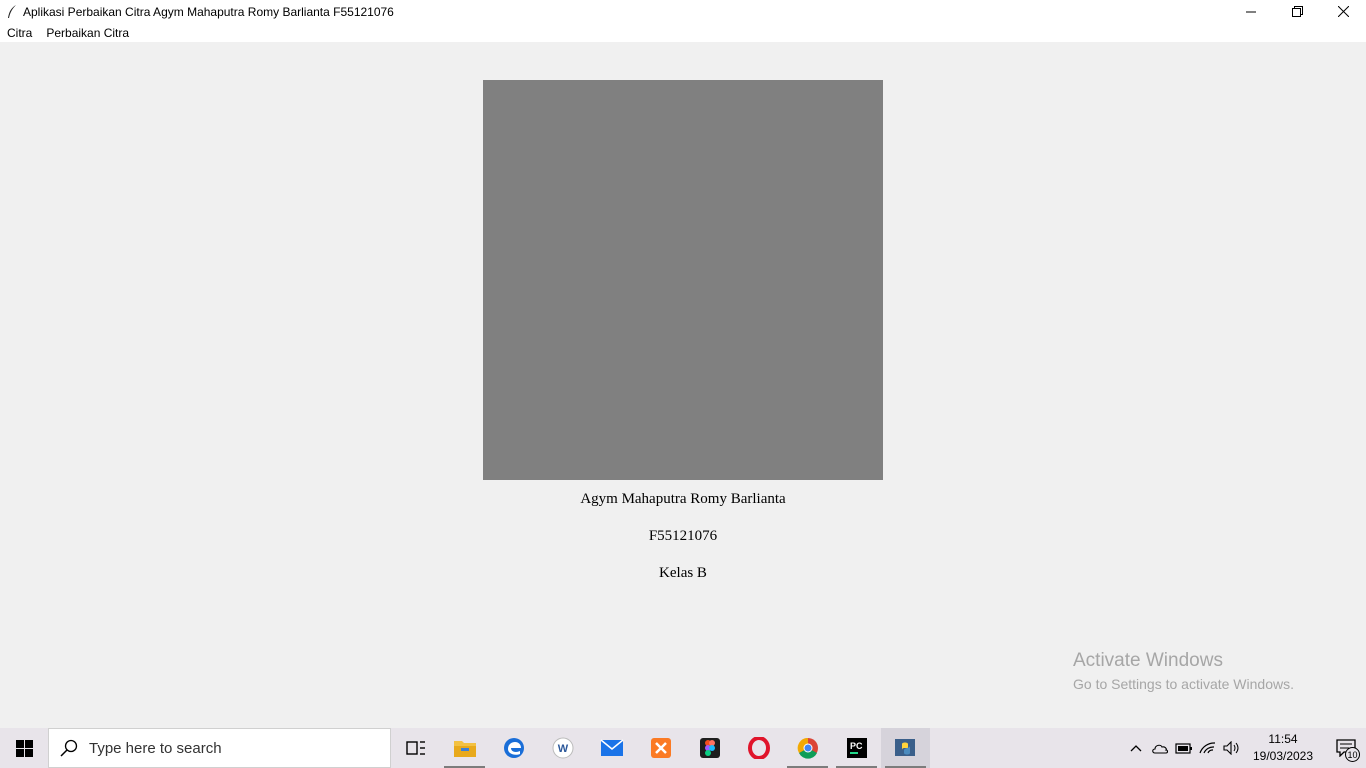  I want to click on taskbar-word: W, so click(562, 748).